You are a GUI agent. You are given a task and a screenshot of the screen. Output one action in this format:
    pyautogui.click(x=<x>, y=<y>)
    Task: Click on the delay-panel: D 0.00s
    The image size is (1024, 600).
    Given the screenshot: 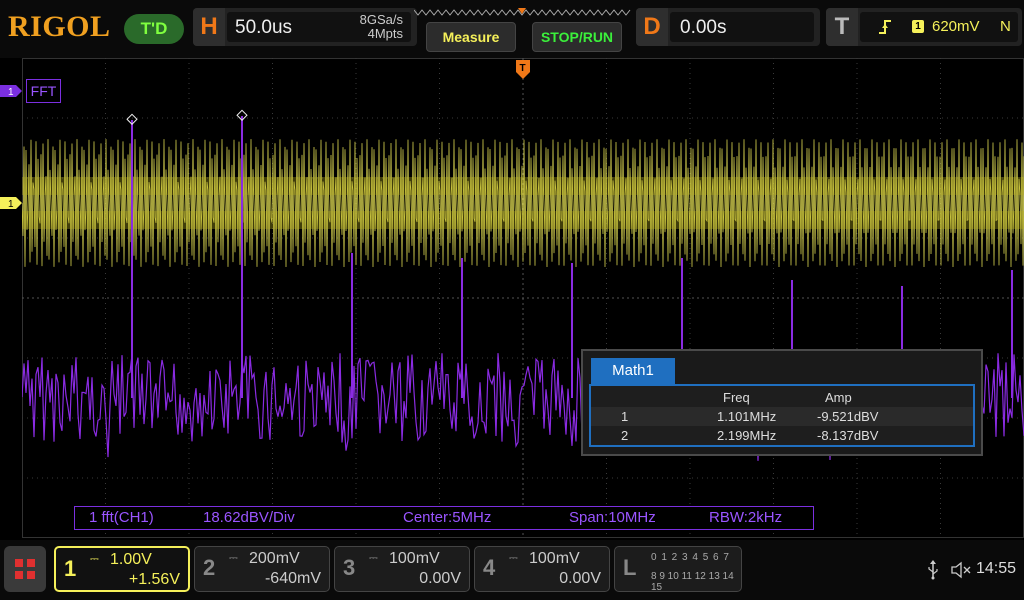 What is the action you would take?
    pyautogui.click(x=728, y=27)
    